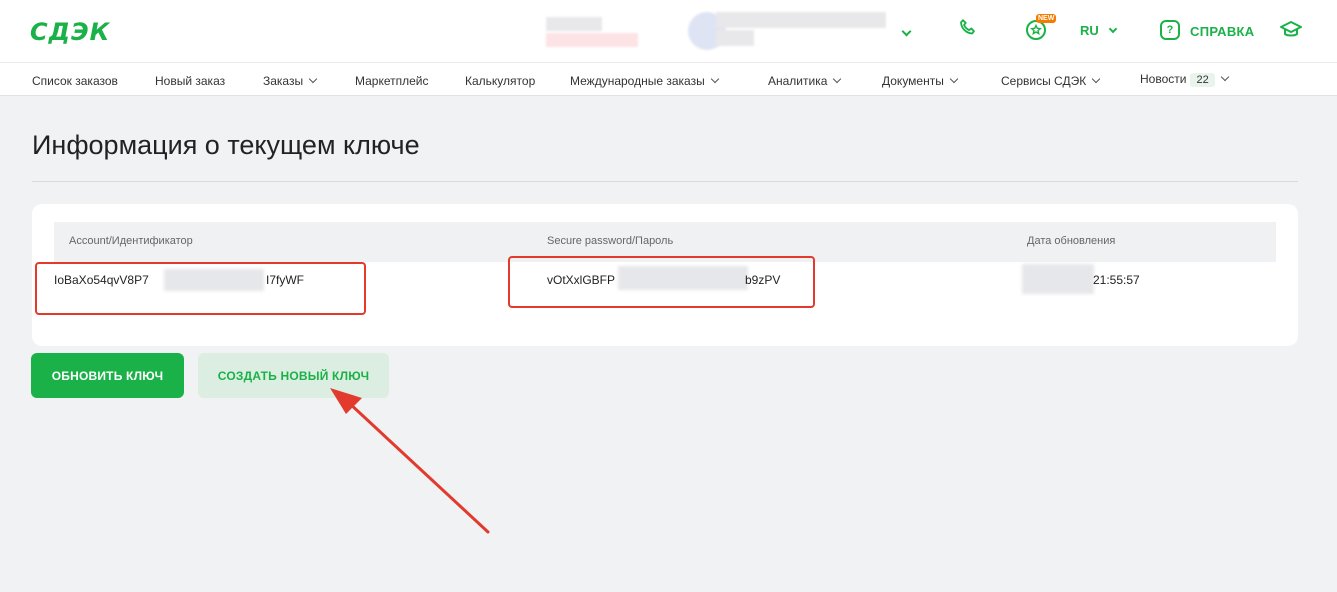 The width and height of the screenshot is (1337, 592). What do you see at coordinates (410, 461) in the screenshot?
I see `annotation-arrow-icon` at bounding box center [410, 461].